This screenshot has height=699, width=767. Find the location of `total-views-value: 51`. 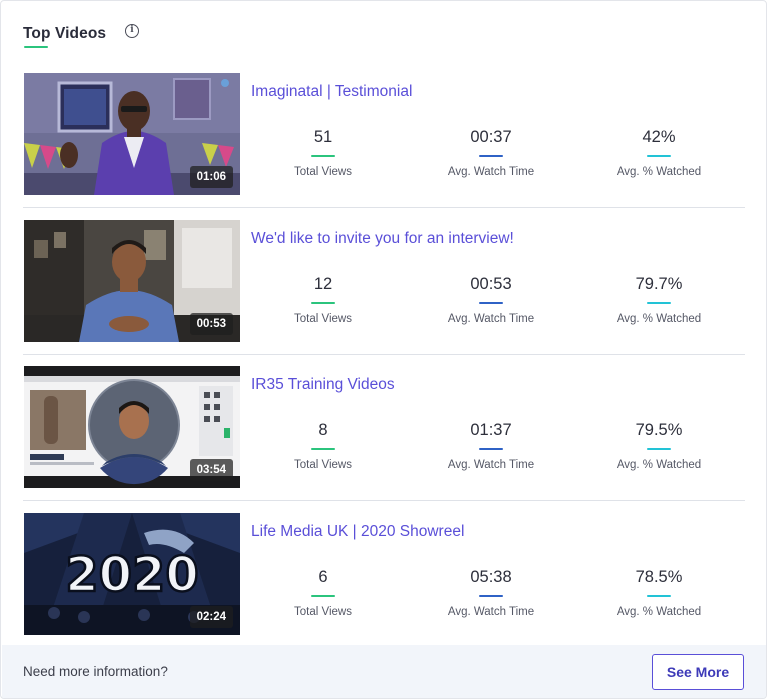

total-views-value: 51 is located at coordinates (323, 137).